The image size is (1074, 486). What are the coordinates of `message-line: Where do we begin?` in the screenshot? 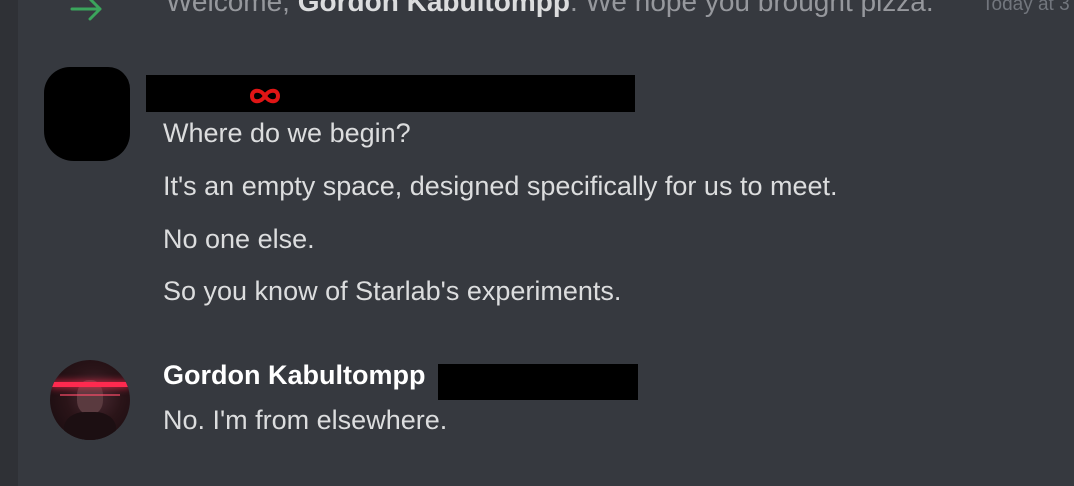 It's located at (287, 133).